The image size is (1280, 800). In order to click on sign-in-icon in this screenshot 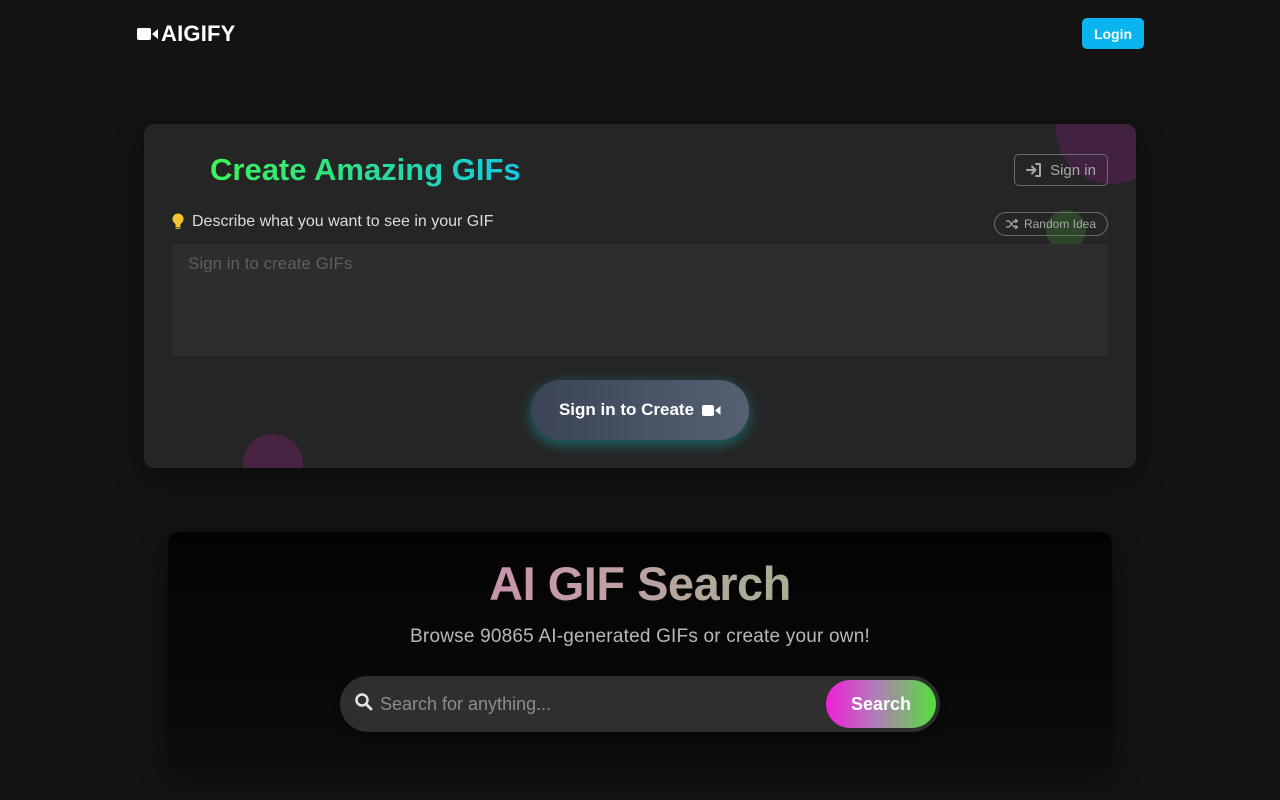, I will do `click(1034, 170)`.